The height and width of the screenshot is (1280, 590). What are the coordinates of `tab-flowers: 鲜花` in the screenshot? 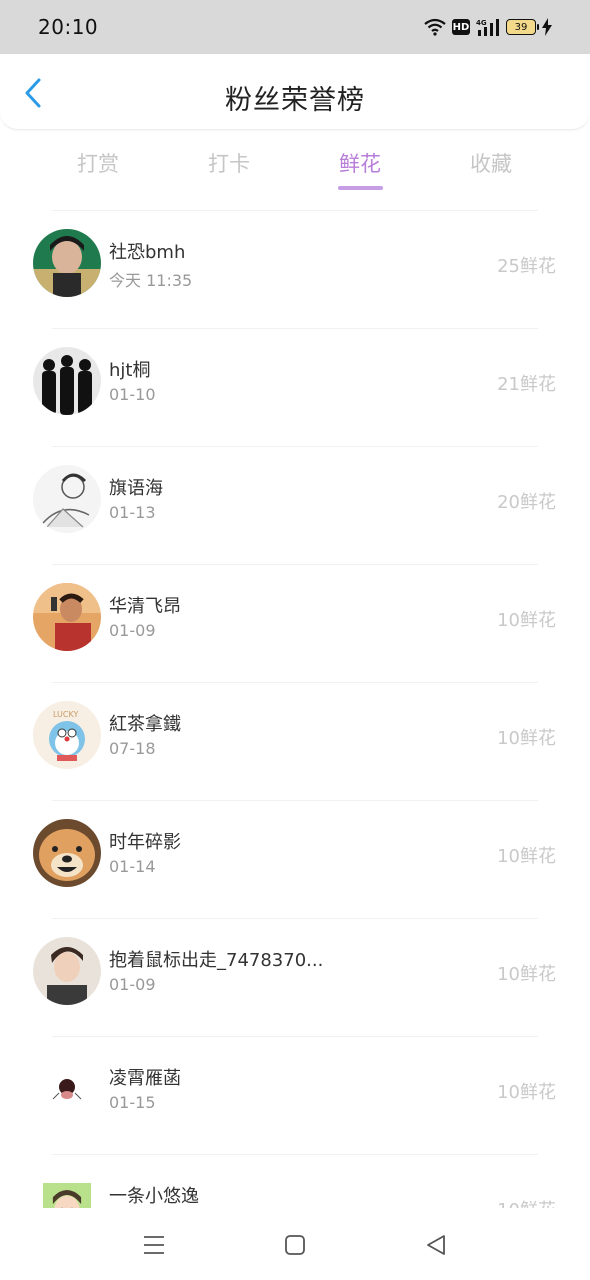 It's located at (360, 163).